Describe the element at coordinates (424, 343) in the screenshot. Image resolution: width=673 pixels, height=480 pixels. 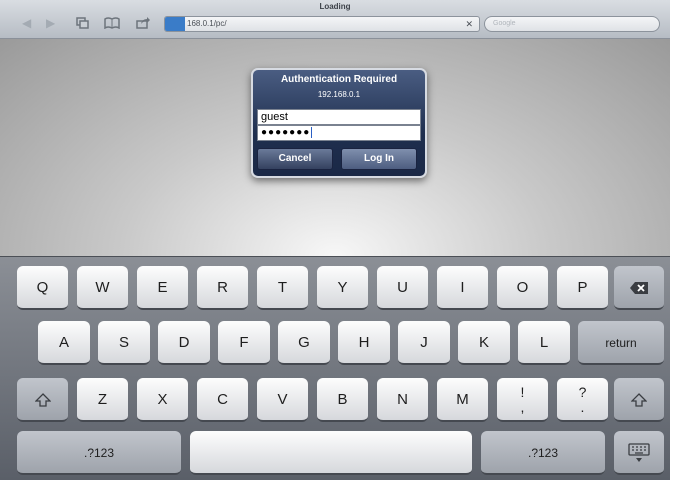
I see `key-j: J` at that location.